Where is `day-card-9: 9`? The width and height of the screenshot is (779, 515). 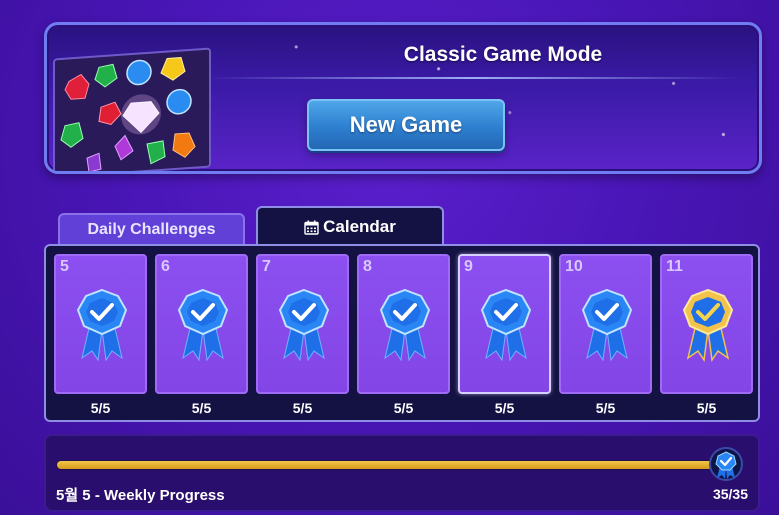
day-card-9: 9 is located at coordinates (504, 324).